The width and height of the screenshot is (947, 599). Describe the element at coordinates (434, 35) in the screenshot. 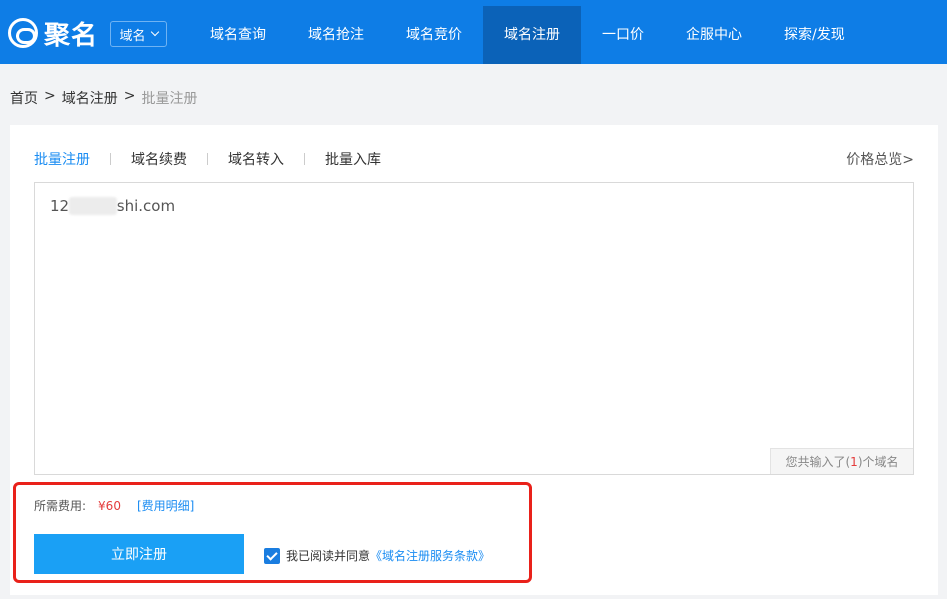

I see `nav-item-domain-auction: 域名竞价` at that location.